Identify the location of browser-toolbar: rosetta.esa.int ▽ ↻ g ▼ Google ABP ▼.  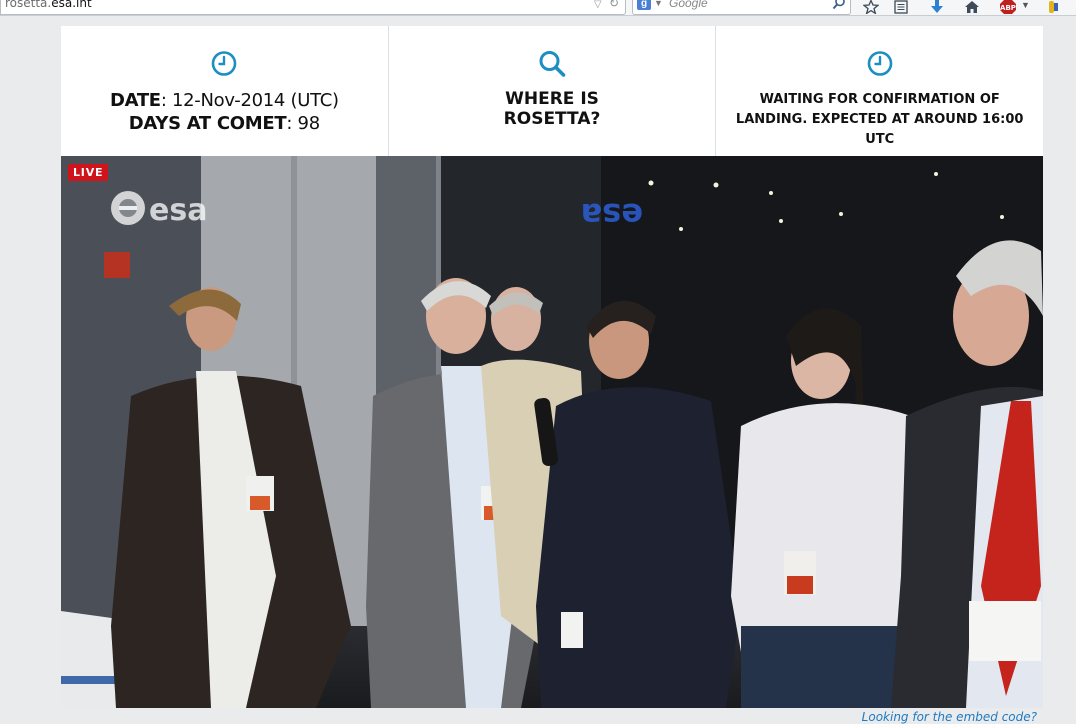
(538, 8).